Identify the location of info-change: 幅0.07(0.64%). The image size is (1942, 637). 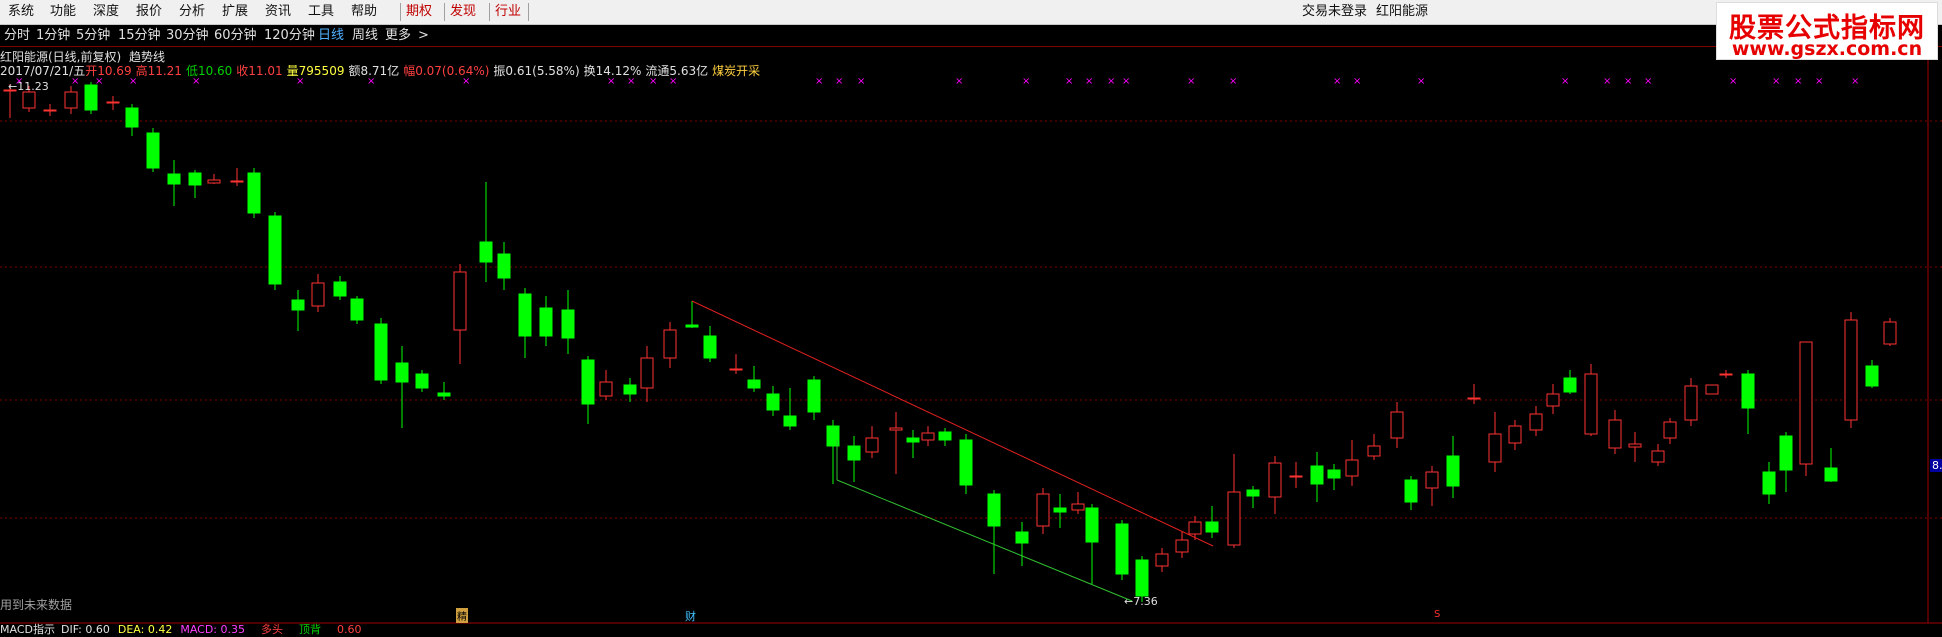
(446, 71).